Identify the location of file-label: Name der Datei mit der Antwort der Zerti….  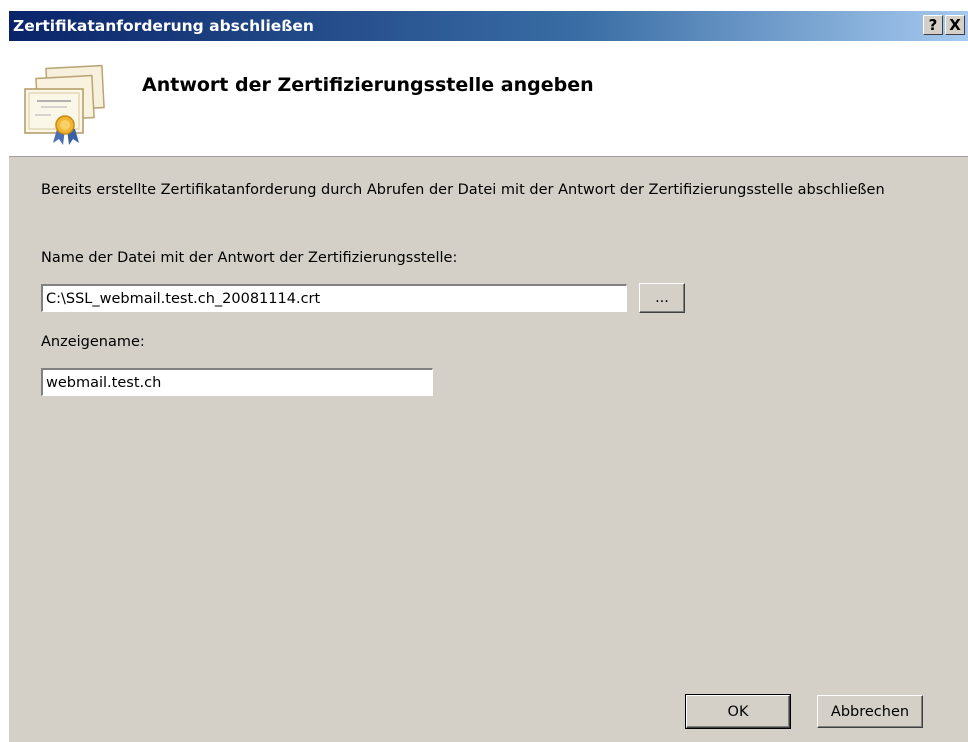
(249, 258).